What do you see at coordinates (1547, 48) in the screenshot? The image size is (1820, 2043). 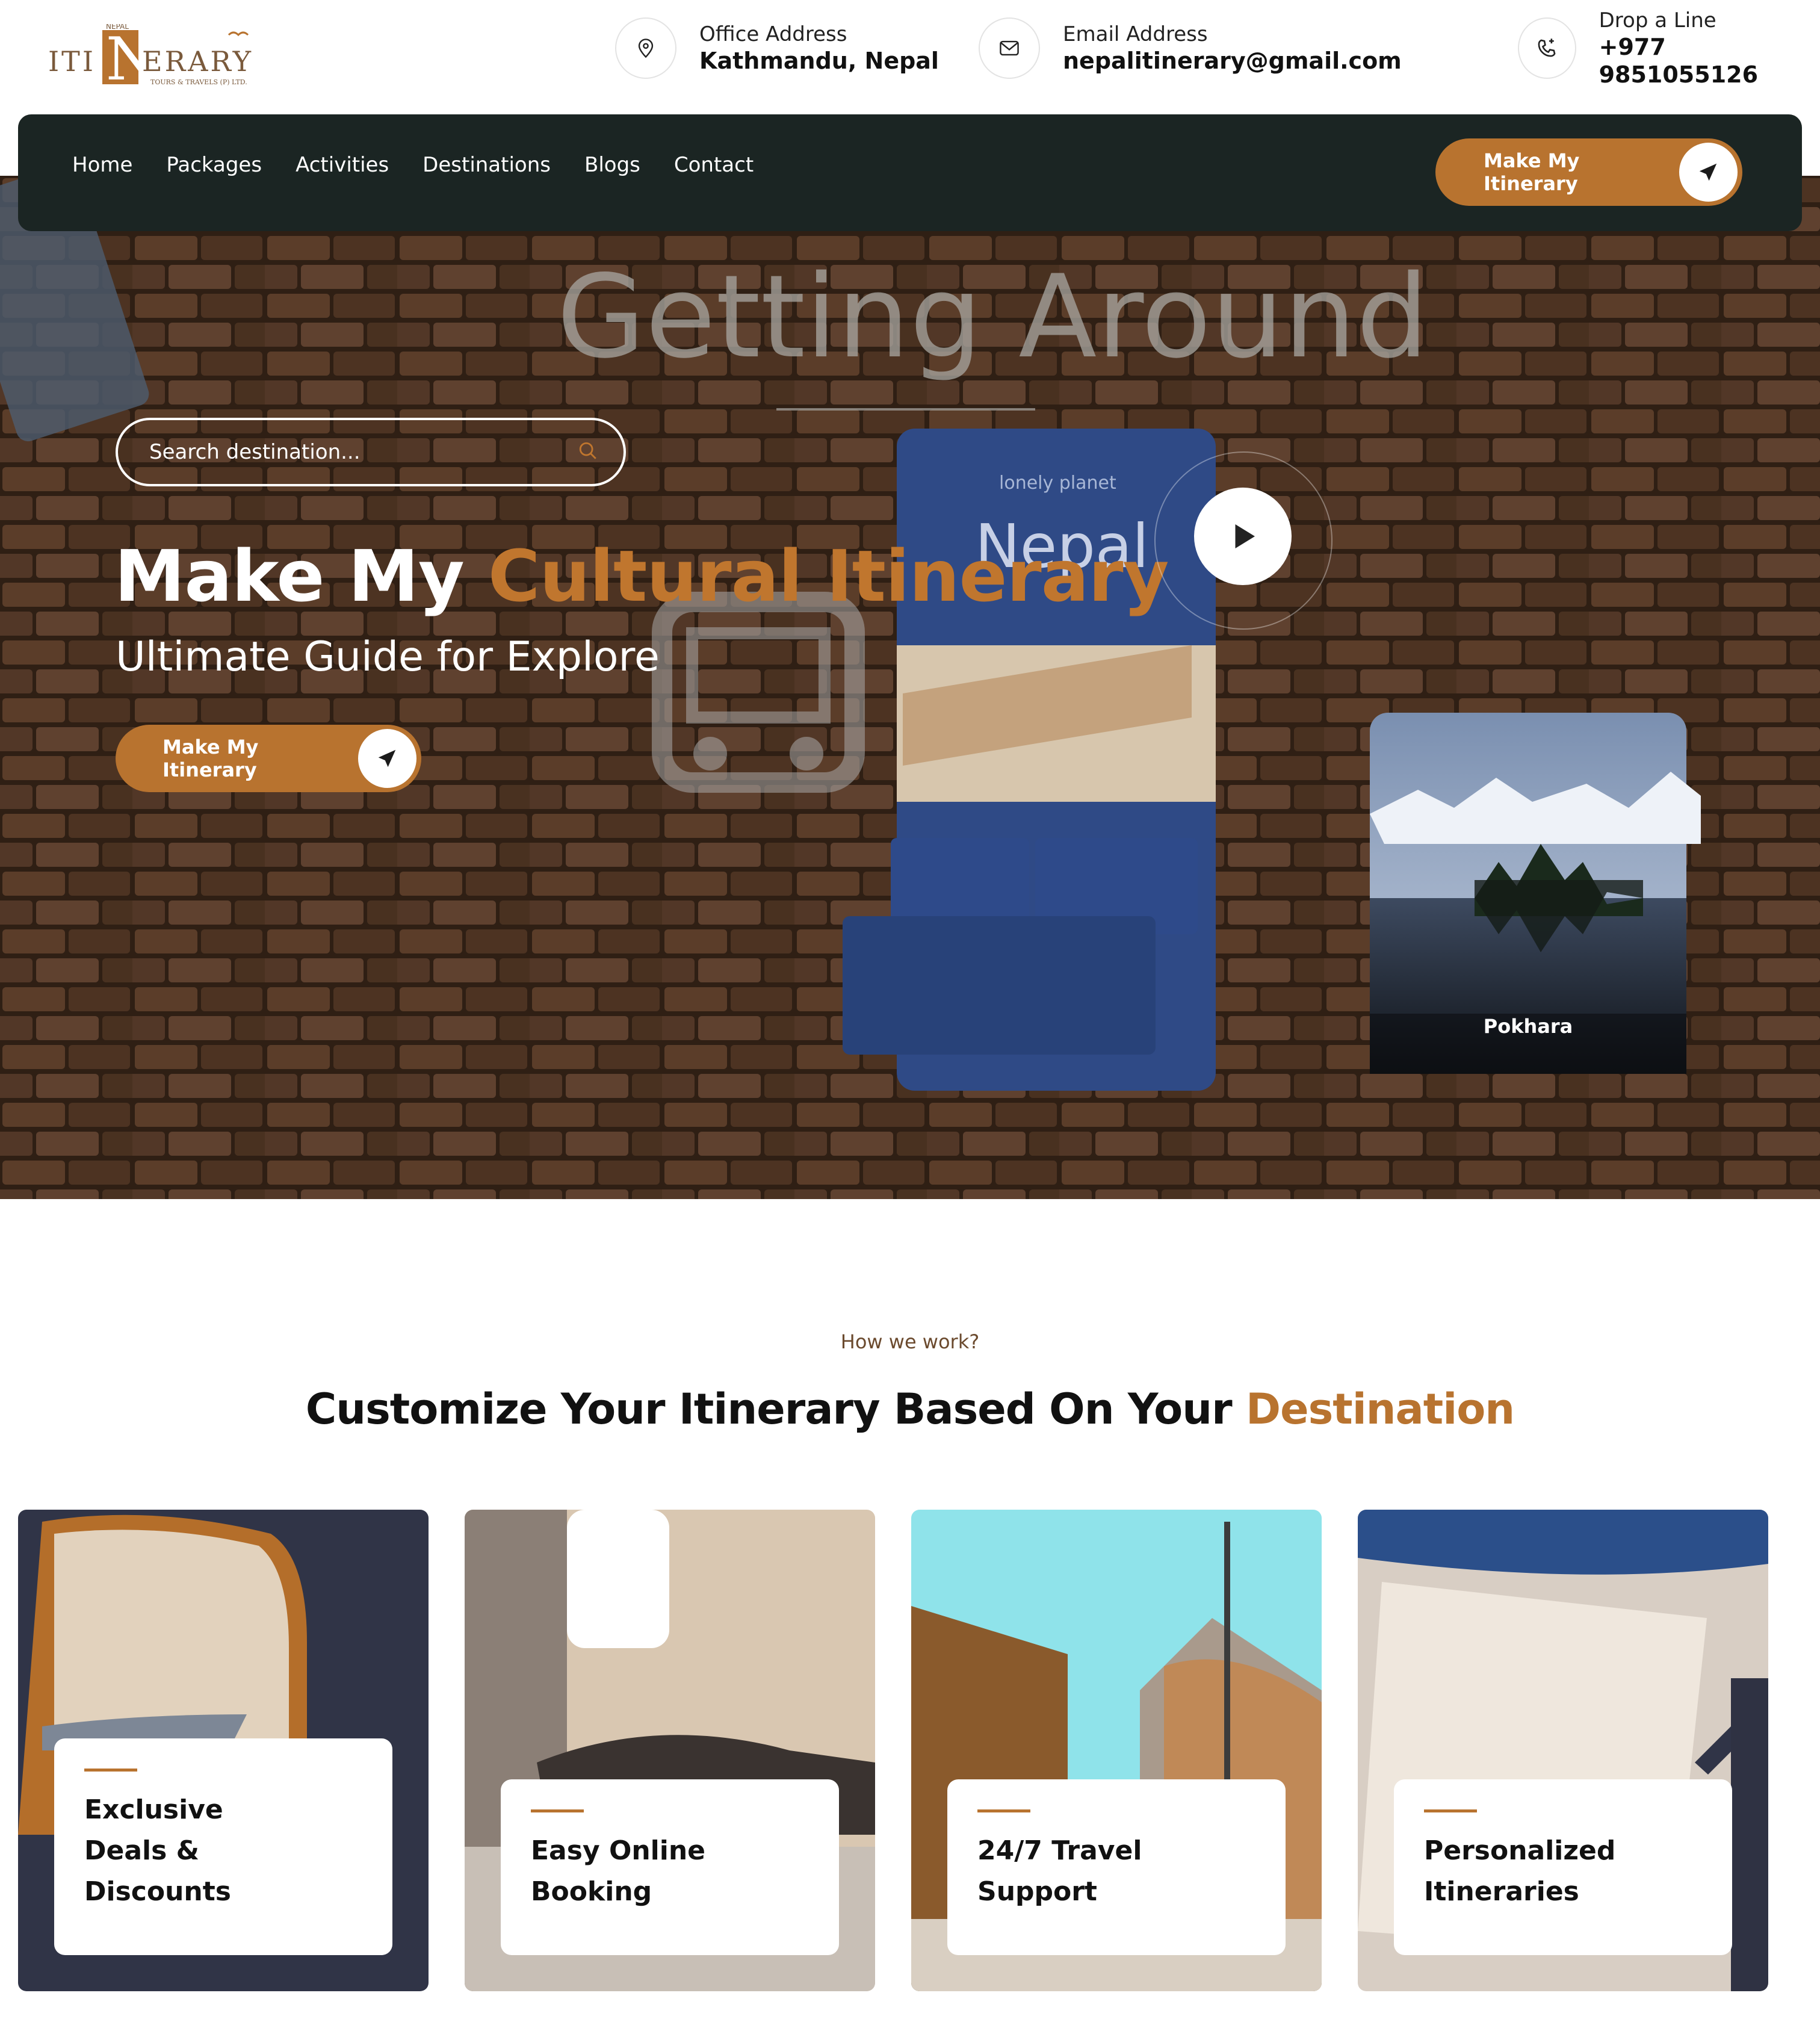 I see `phone-icon` at bounding box center [1547, 48].